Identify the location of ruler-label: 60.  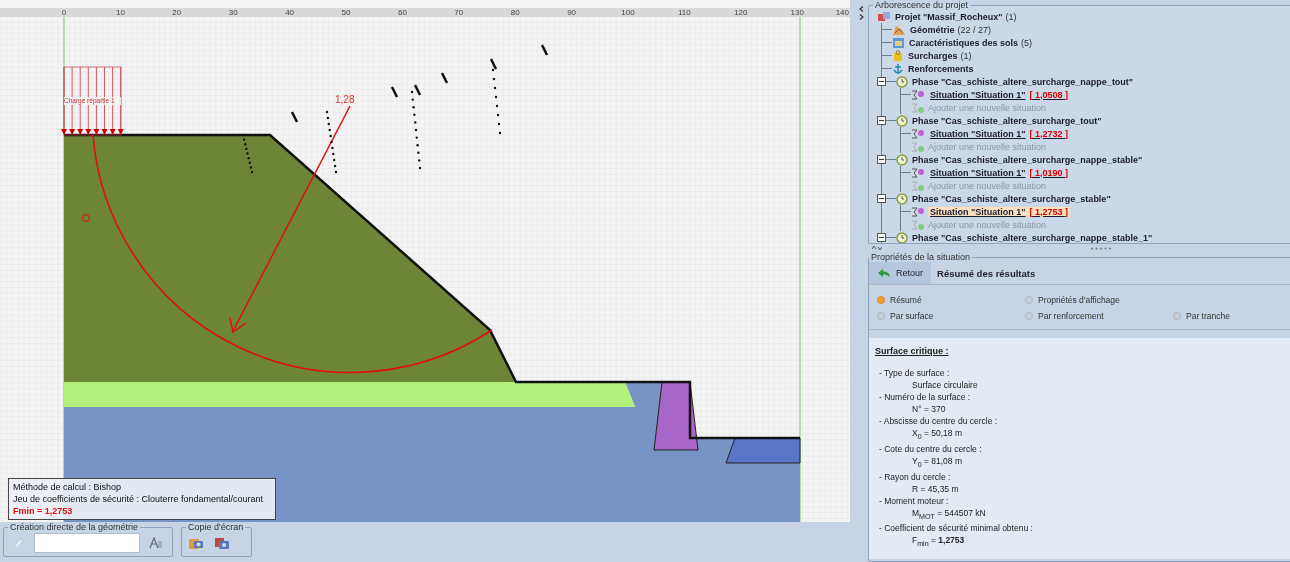
(402, 12).